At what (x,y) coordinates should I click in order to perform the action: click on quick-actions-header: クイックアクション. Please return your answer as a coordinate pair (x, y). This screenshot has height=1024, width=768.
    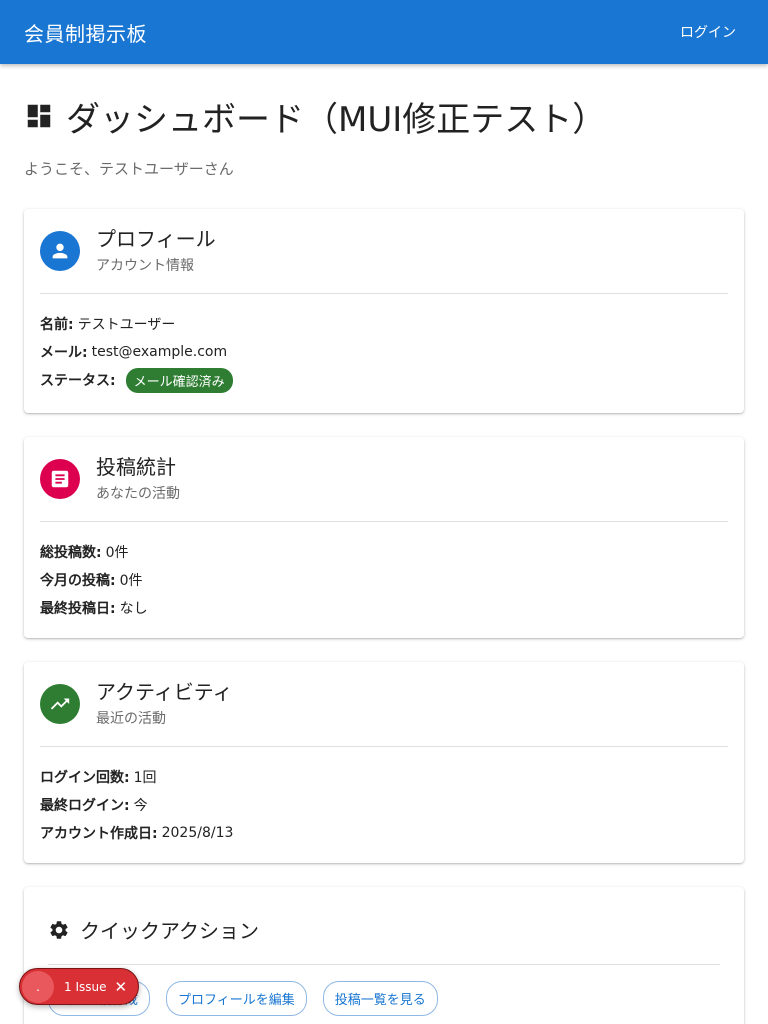
    Looking at the image, I should click on (384, 929).